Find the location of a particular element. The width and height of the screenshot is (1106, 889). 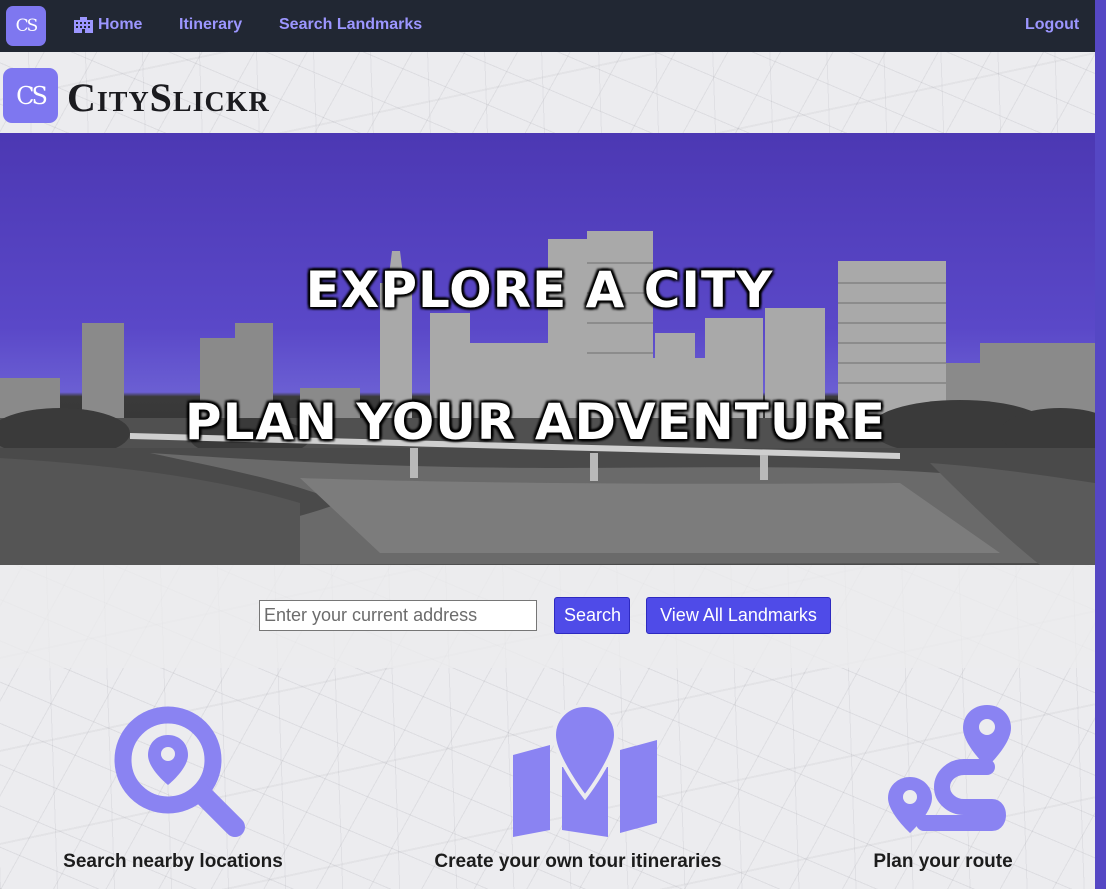

hero-title-line1: EXPLORE A CITY is located at coordinates (539, 290).